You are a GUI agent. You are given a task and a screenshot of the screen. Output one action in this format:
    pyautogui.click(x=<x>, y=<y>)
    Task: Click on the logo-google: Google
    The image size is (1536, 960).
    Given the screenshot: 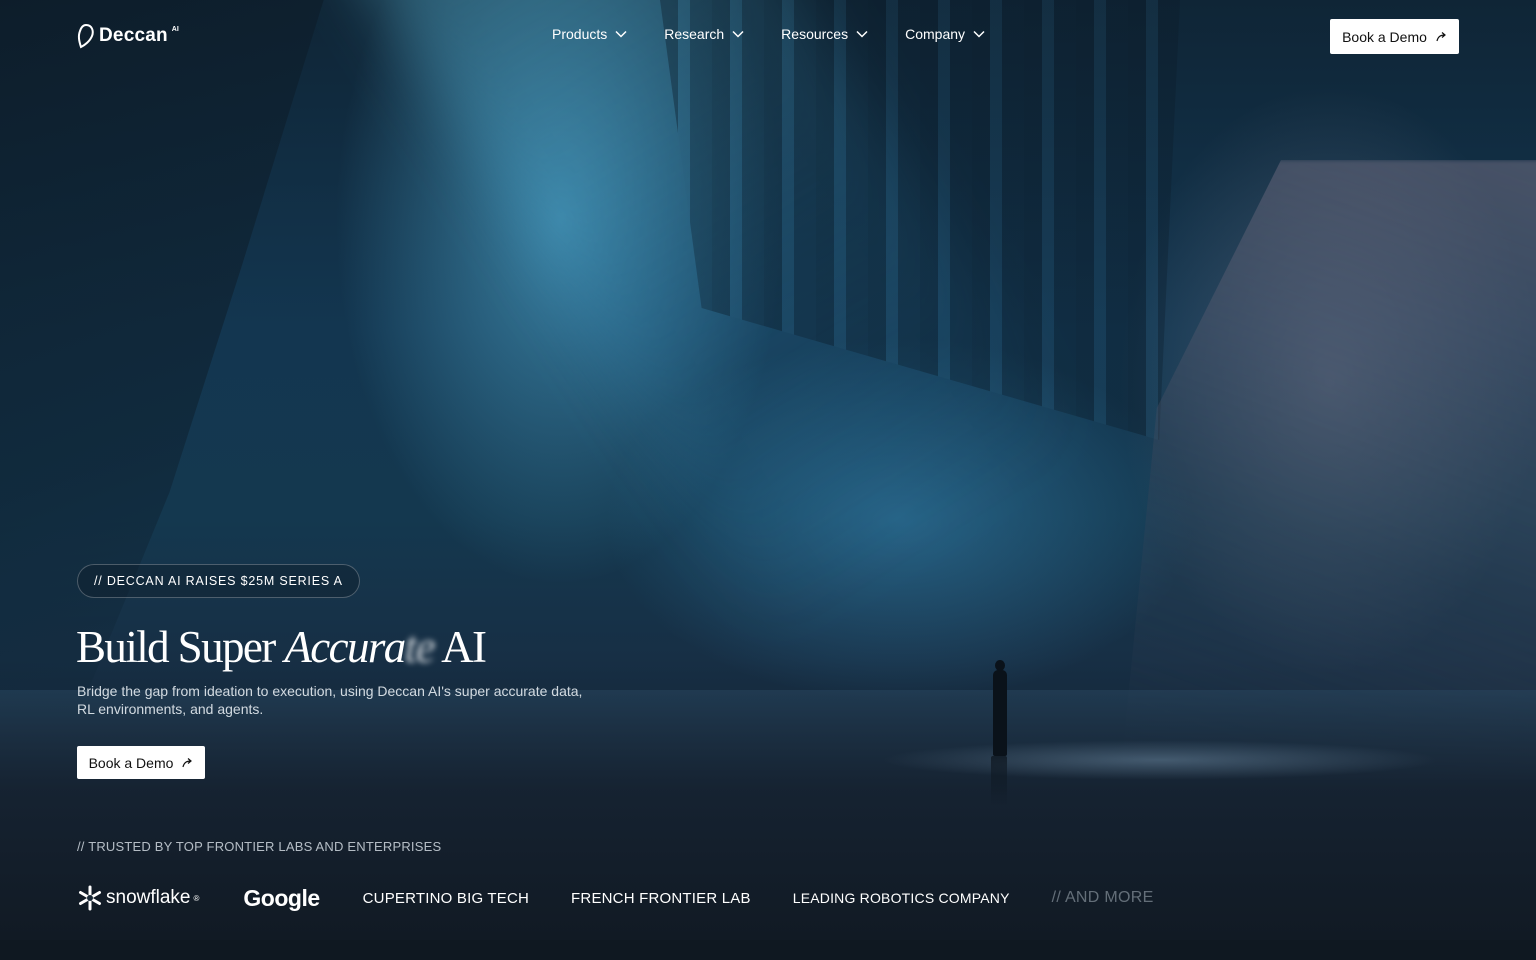 What is the action you would take?
    pyautogui.click(x=281, y=897)
    